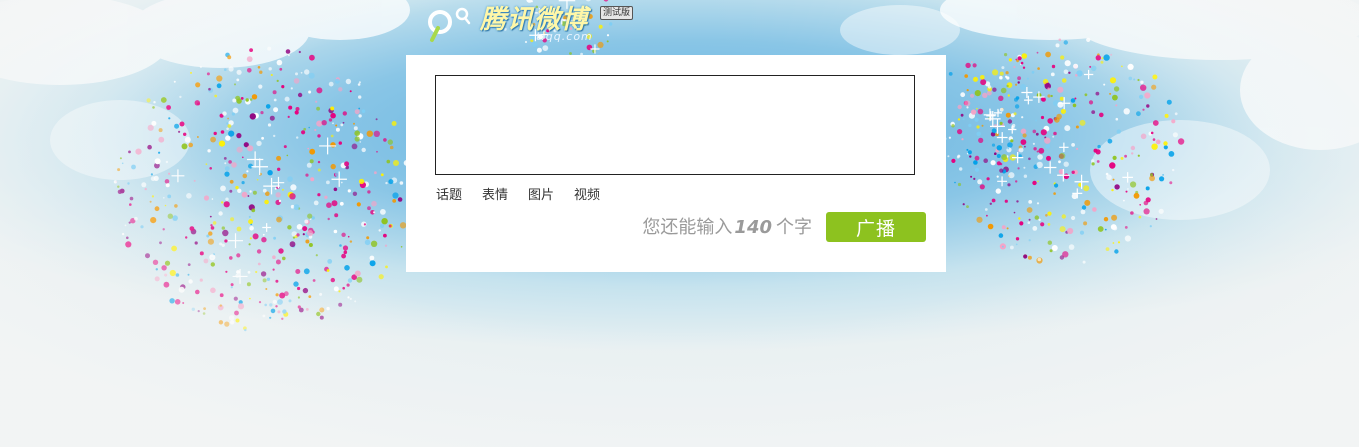 The height and width of the screenshot is (447, 1359). I want to click on counter-prefix: 您还能输入, so click(687, 227).